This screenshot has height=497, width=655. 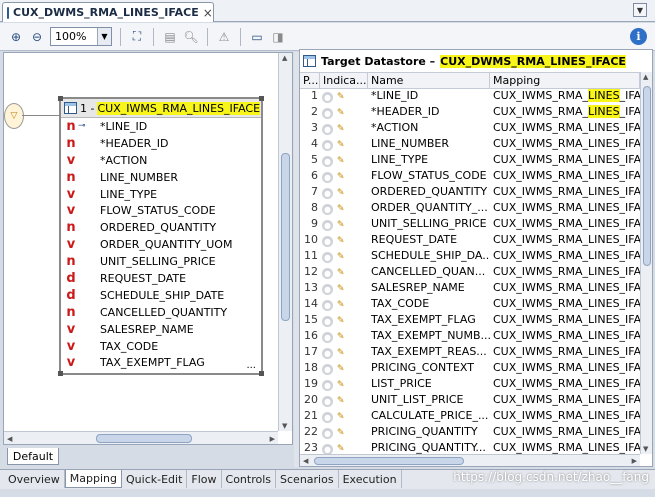 What do you see at coordinates (161, 126) in the screenshot?
I see `datastore-column: n ⊸ *LINE_ID` at bounding box center [161, 126].